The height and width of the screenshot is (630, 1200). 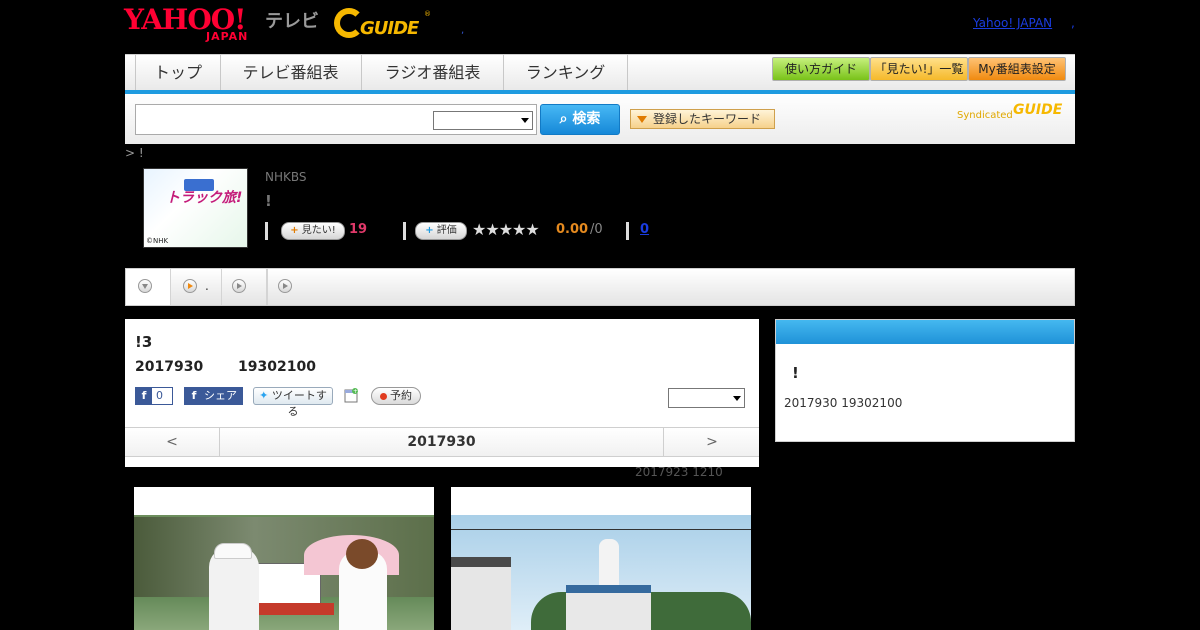 What do you see at coordinates (285, 120) in the screenshot?
I see `search-input` at bounding box center [285, 120].